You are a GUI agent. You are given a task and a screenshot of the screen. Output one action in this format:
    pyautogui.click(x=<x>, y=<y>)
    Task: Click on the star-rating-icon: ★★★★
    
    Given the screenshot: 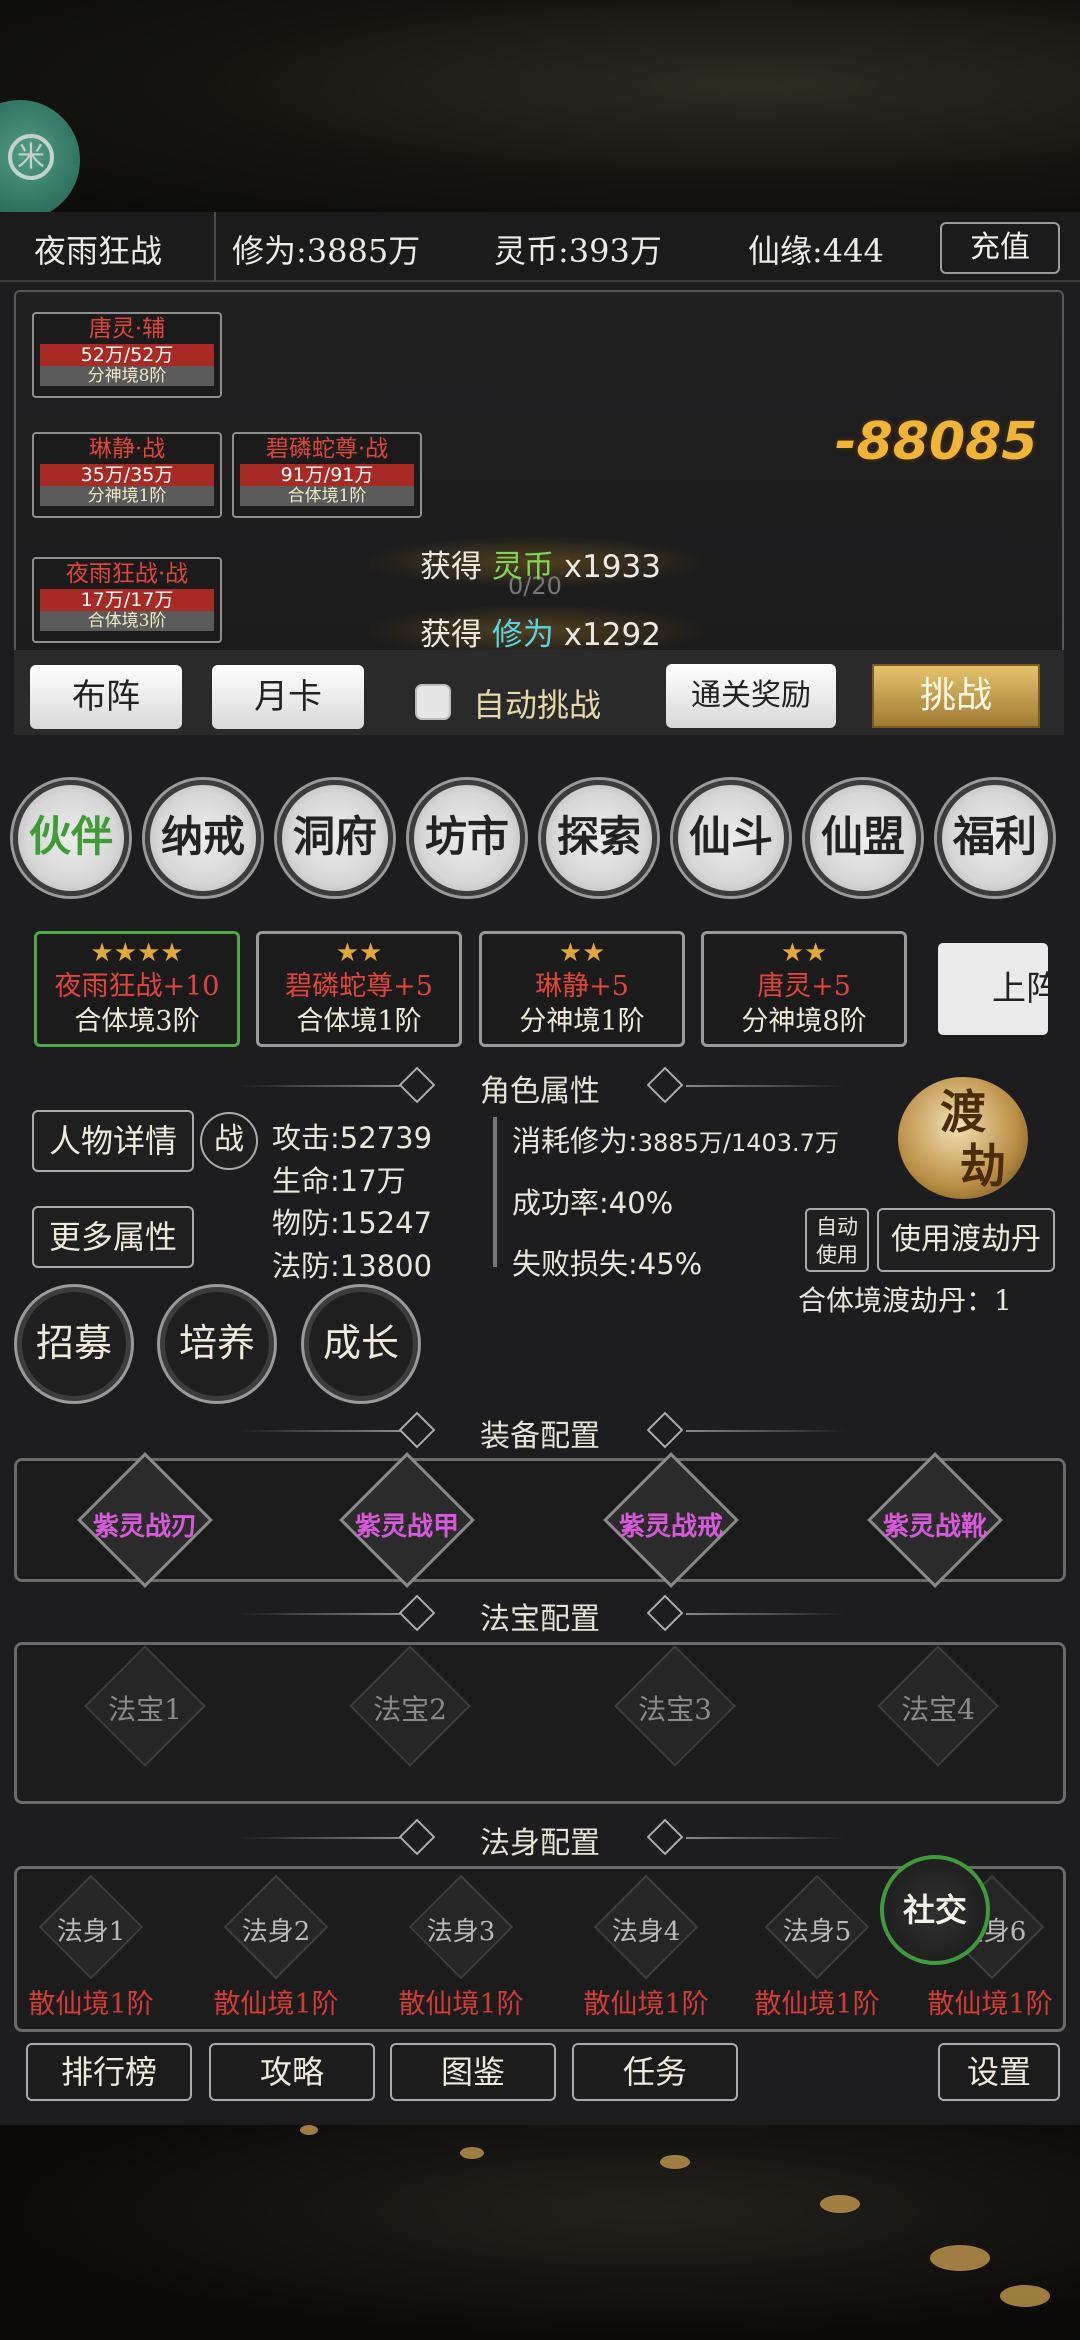 What is the action you would take?
    pyautogui.click(x=137, y=953)
    